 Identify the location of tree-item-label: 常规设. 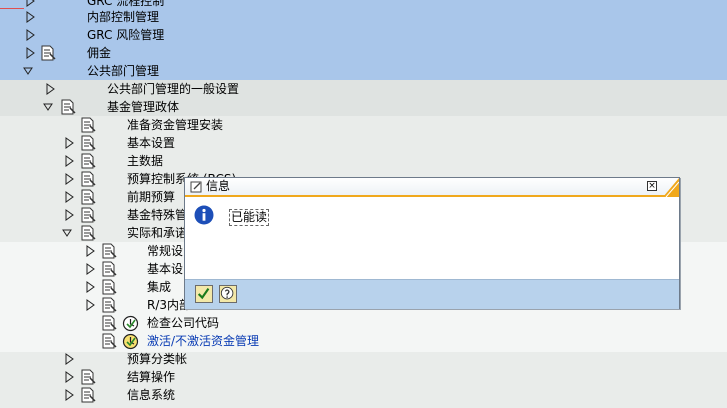
(165, 251).